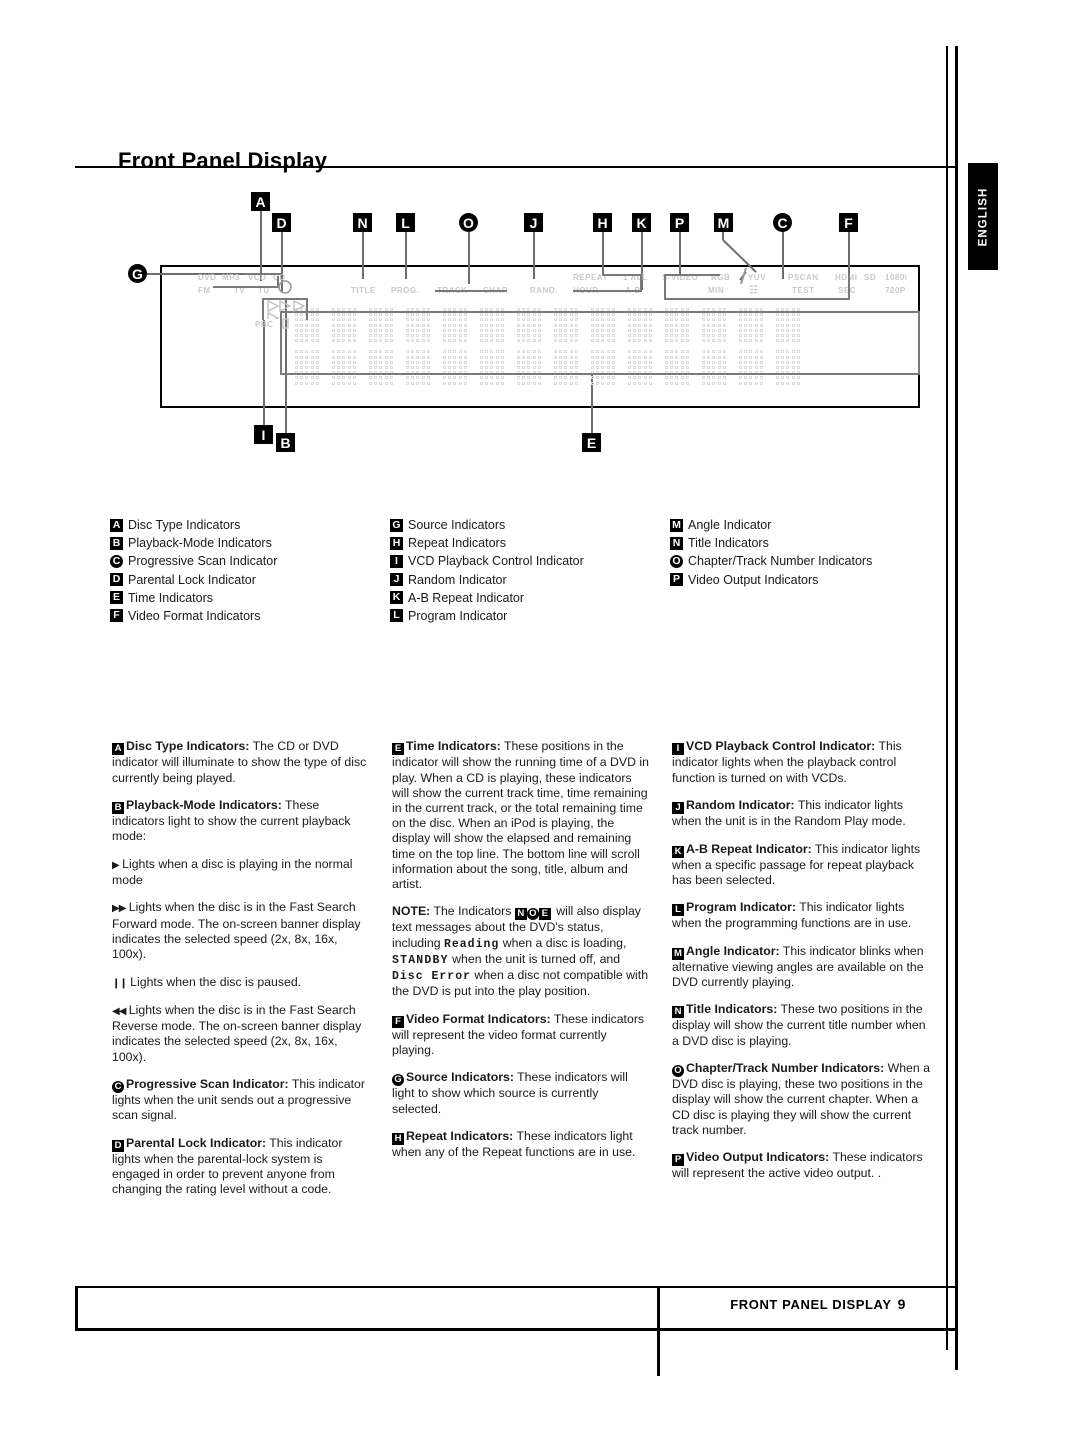 This screenshot has height=1444, width=1080. I want to click on legend-item: O Chapter/Track Number Indicators, so click(771, 561).